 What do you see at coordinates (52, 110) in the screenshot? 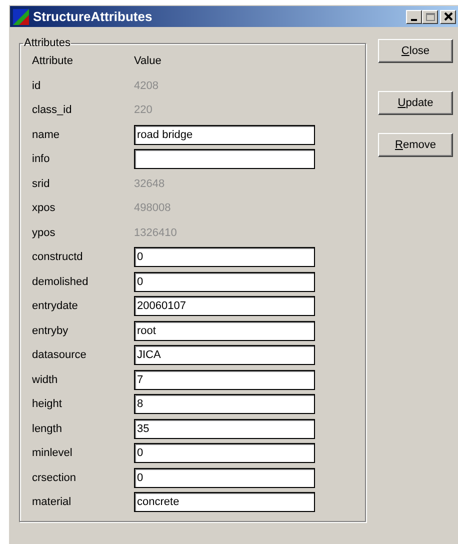
I see `attribute-label: class_id` at bounding box center [52, 110].